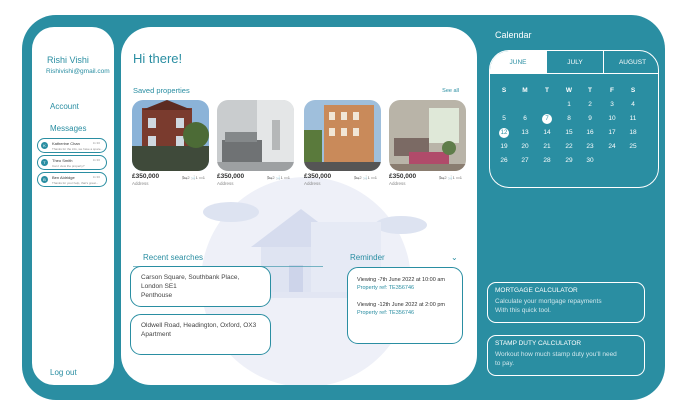  I want to click on weekday-label: W, so click(569, 90).